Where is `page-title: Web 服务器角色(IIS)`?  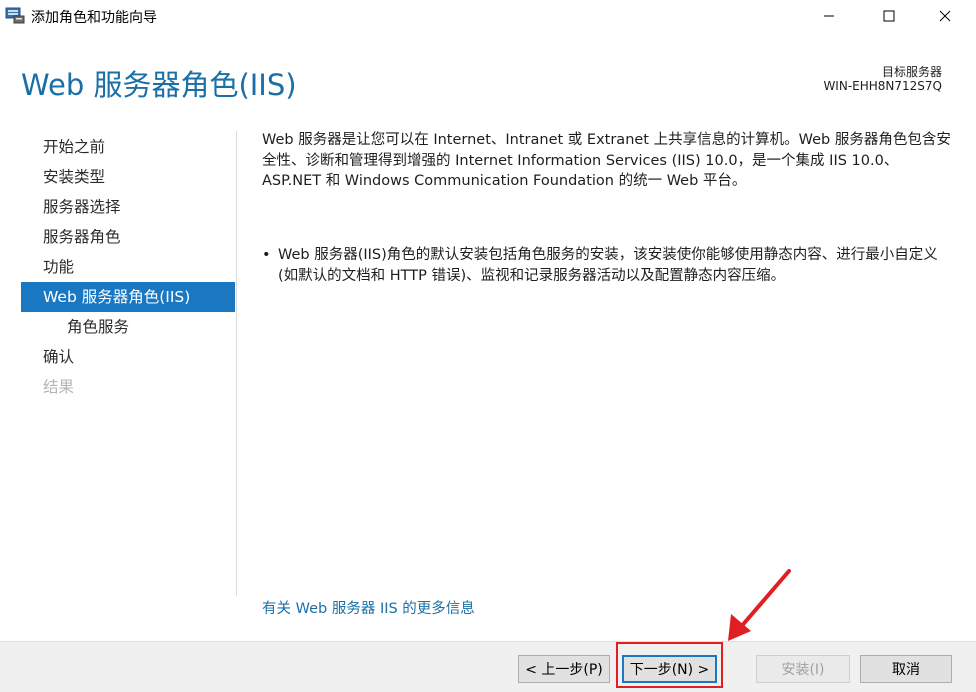 page-title: Web 服务器角色(IIS) is located at coordinates (159, 85).